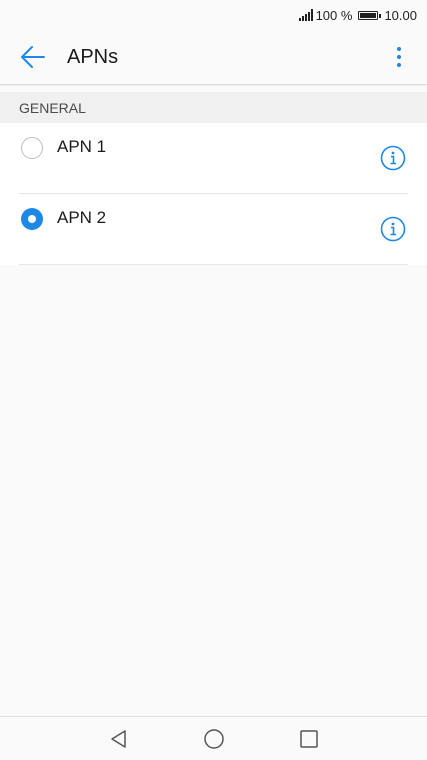 The width and height of the screenshot is (427, 760). What do you see at coordinates (399, 57) in the screenshot?
I see `more-options-button` at bounding box center [399, 57].